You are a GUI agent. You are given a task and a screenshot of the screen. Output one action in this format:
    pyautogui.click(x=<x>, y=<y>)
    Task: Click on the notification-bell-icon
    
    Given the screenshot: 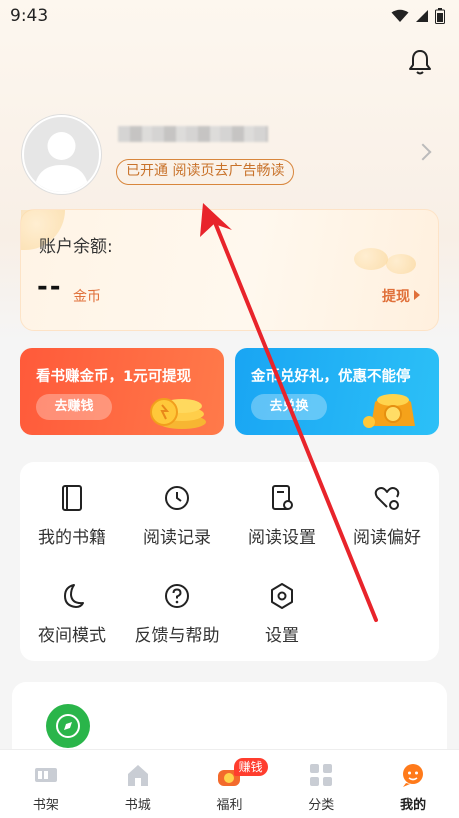 What is the action you would take?
    pyautogui.click(x=420, y=62)
    